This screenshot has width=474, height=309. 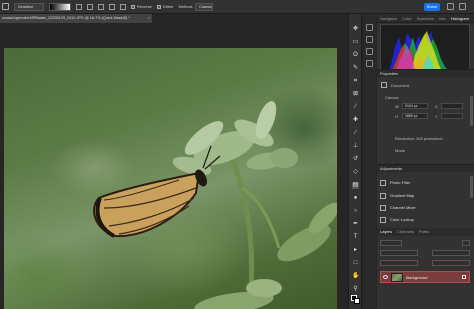 What do you see at coordinates (395, 182) in the screenshot?
I see `adjustment-photo-filter: Photo Filter` at bounding box center [395, 182].